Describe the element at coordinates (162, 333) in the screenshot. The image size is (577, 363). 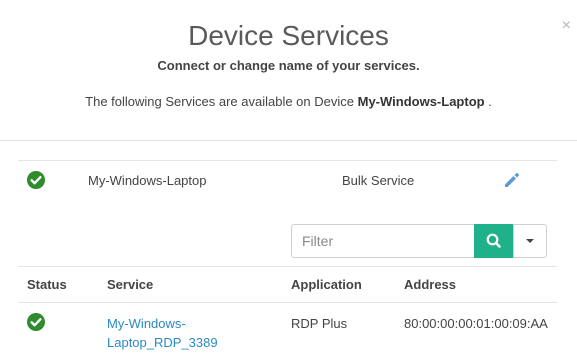
I see `service-link: My-Windows- Laptop_RDP_3389` at that location.